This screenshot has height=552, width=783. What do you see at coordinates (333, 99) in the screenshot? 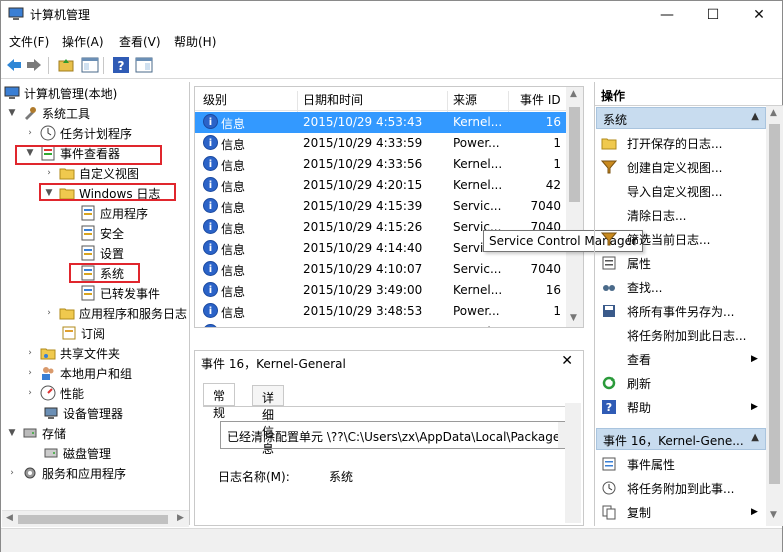
I see `column-header-date-time: 日期和时间` at bounding box center [333, 99].